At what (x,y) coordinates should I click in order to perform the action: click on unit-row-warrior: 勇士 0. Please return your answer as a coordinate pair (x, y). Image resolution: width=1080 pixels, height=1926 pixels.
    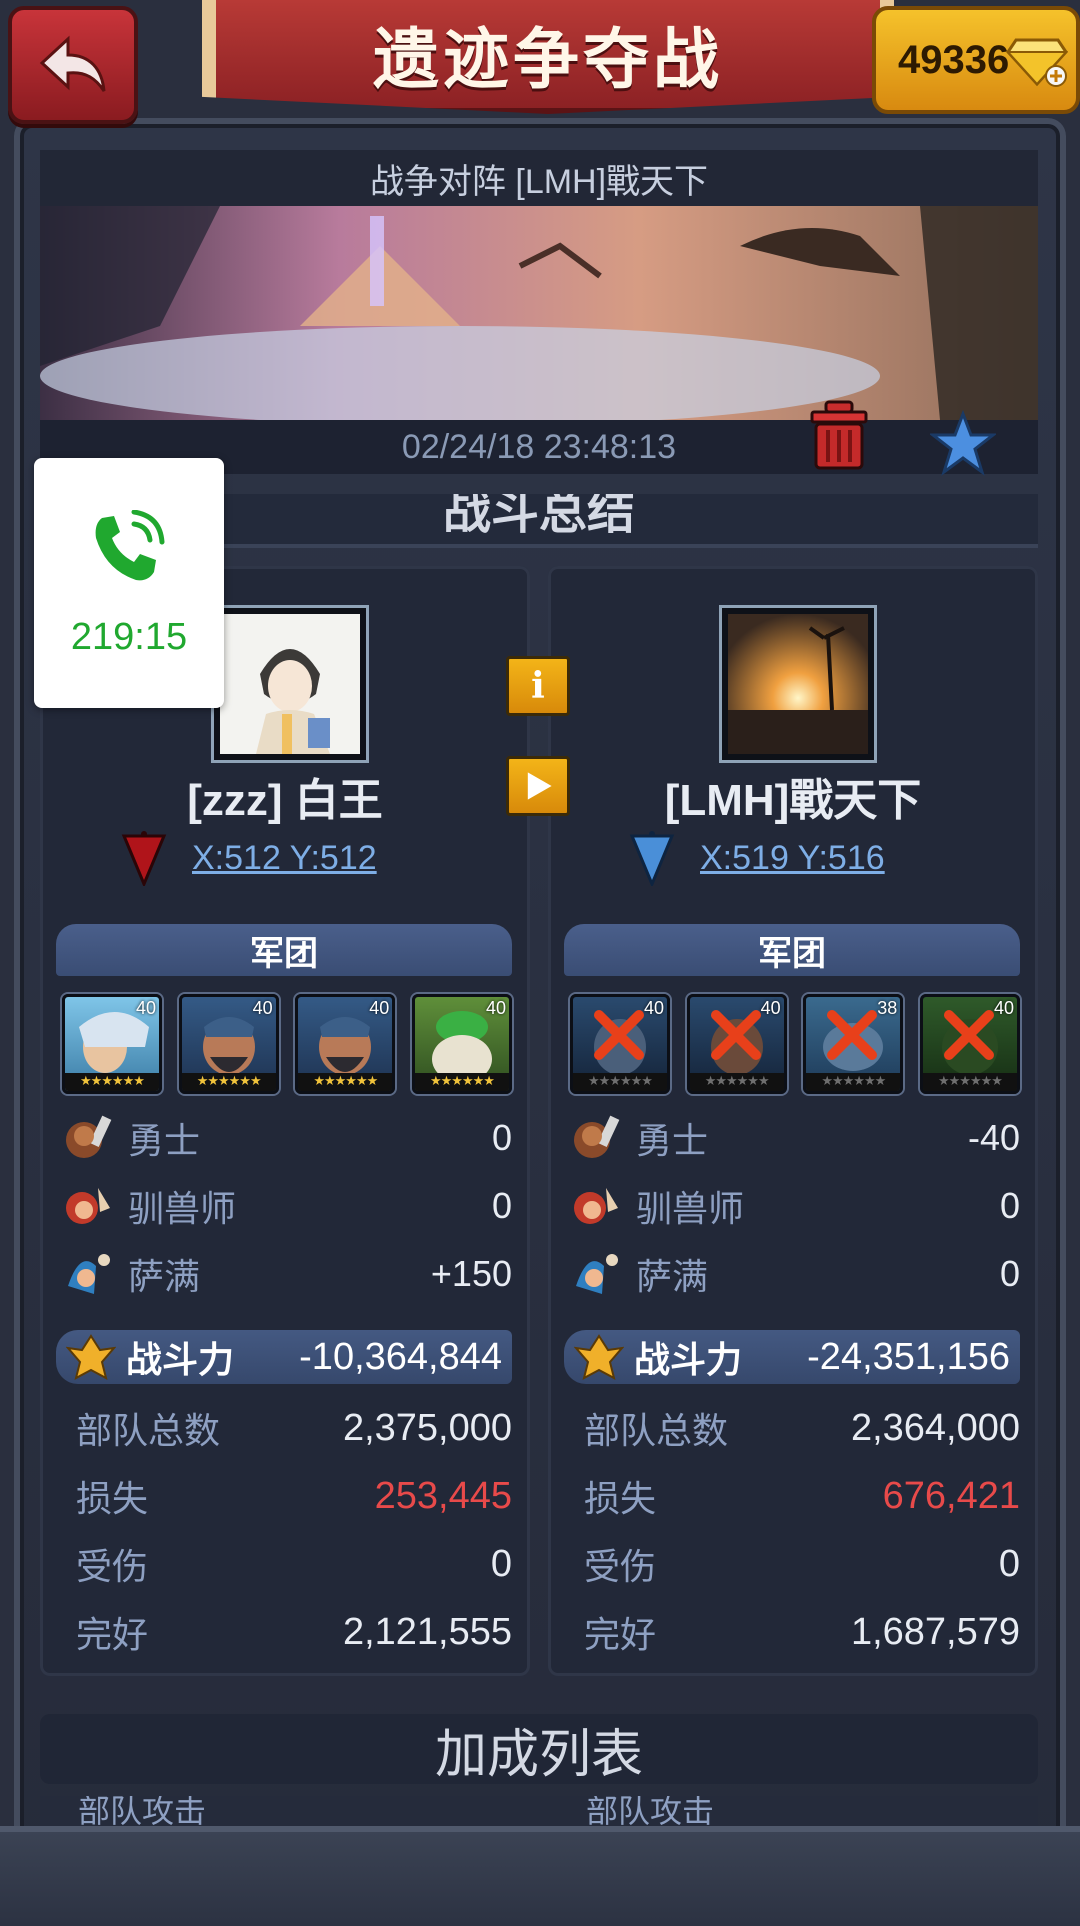
    Looking at the image, I should click on (286, 1138).